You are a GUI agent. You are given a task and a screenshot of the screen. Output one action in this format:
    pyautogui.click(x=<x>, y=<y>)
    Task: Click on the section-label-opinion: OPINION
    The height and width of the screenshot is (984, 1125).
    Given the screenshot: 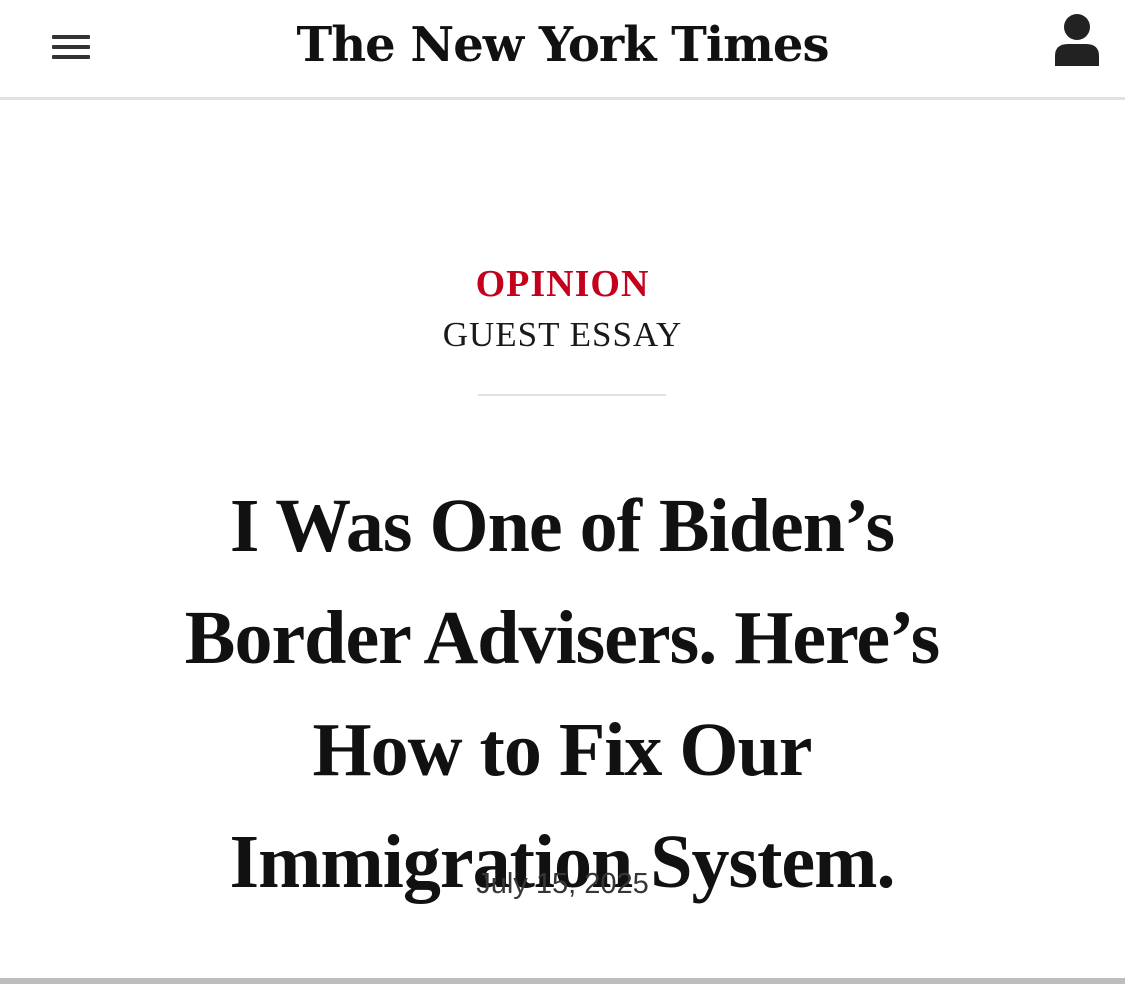 What is the action you would take?
    pyautogui.click(x=562, y=284)
    